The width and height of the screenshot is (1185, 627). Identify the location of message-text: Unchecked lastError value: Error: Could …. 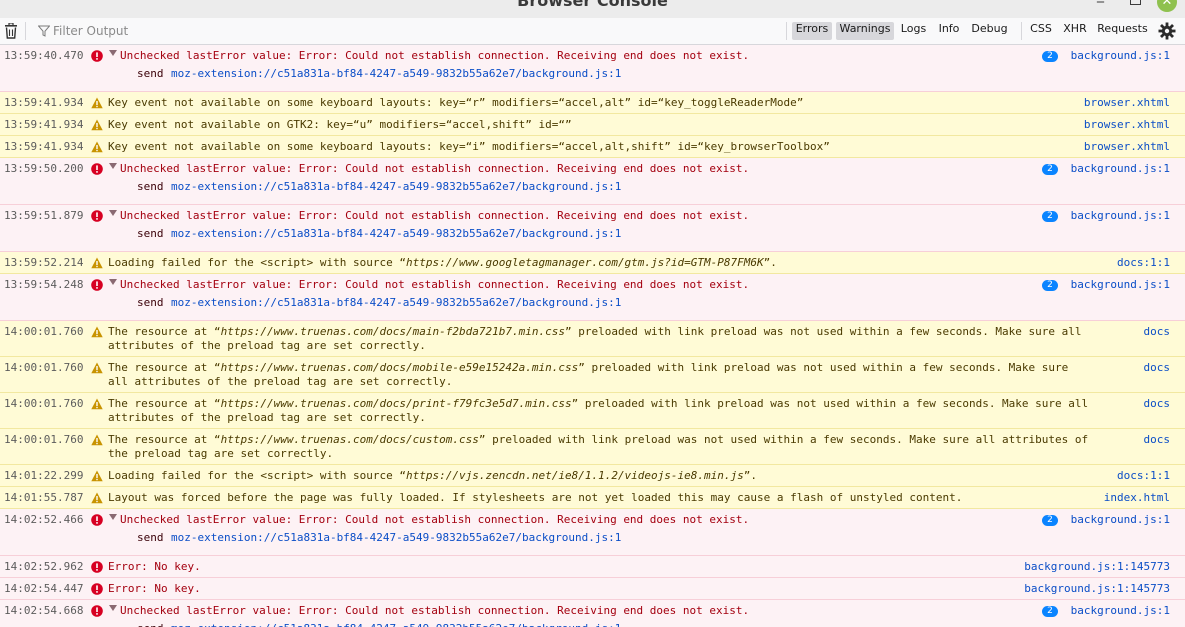
(435, 55).